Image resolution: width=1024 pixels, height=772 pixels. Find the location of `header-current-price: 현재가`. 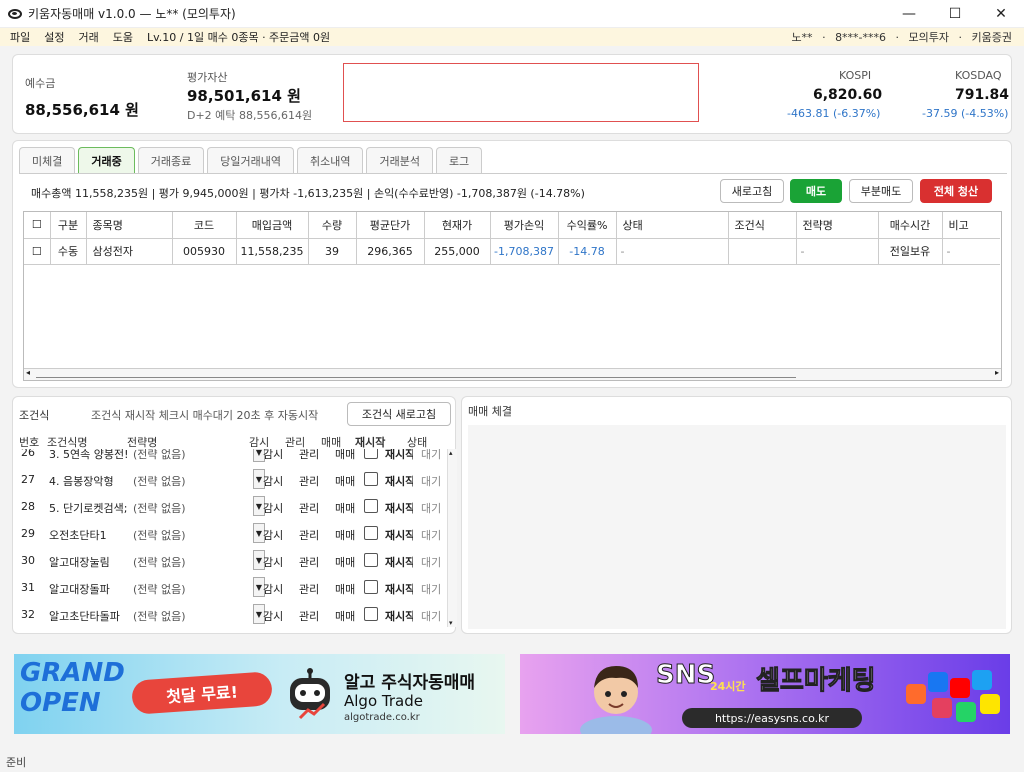

header-current-price: 현재가 is located at coordinates (457, 225).